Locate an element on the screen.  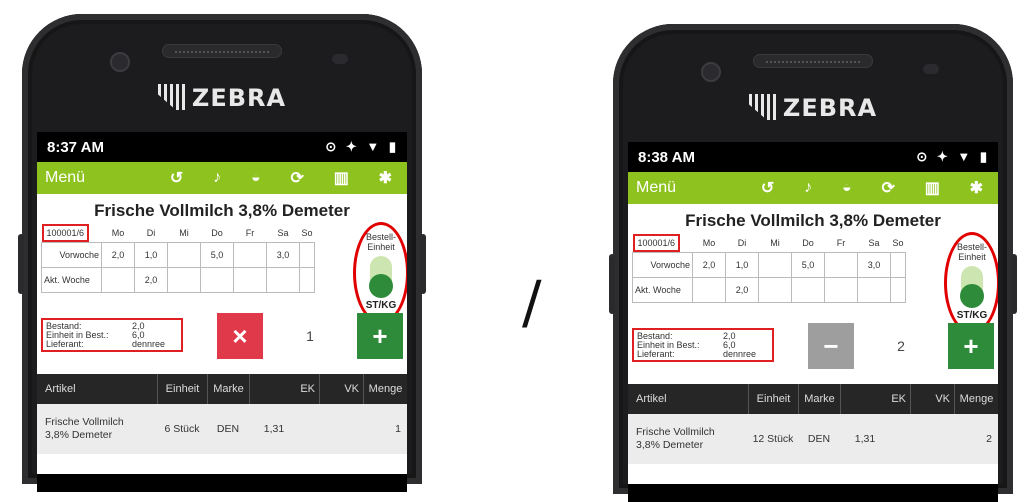
week-cell: 3,0 is located at coordinates (283, 255).